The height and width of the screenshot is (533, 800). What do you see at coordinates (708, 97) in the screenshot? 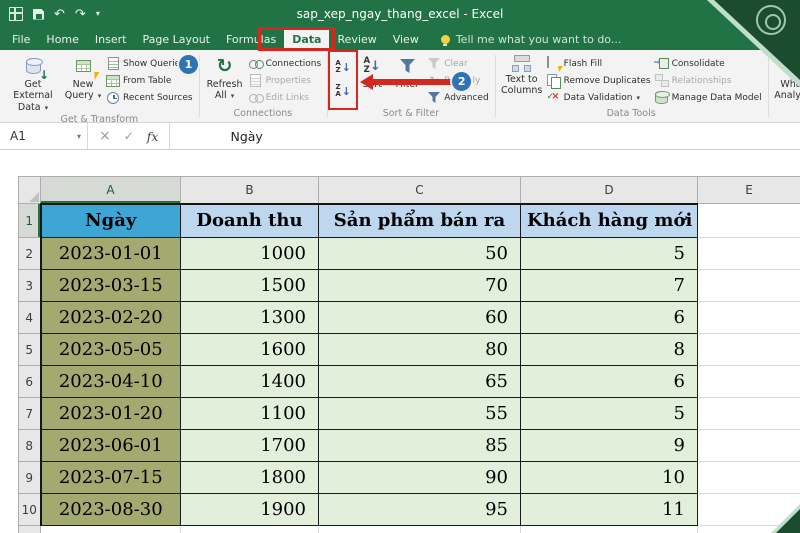
I see `manage-data-model-button: Manage Data Model` at bounding box center [708, 97].